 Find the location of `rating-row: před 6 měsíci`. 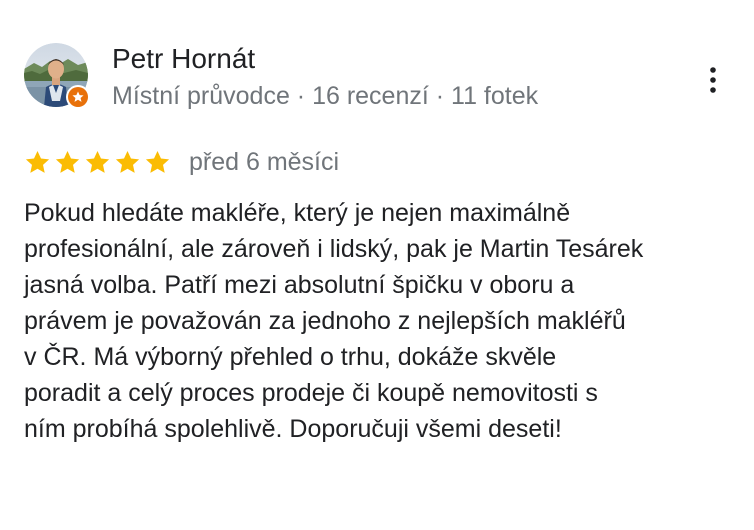

rating-row: před 6 měsíci is located at coordinates (181, 162).